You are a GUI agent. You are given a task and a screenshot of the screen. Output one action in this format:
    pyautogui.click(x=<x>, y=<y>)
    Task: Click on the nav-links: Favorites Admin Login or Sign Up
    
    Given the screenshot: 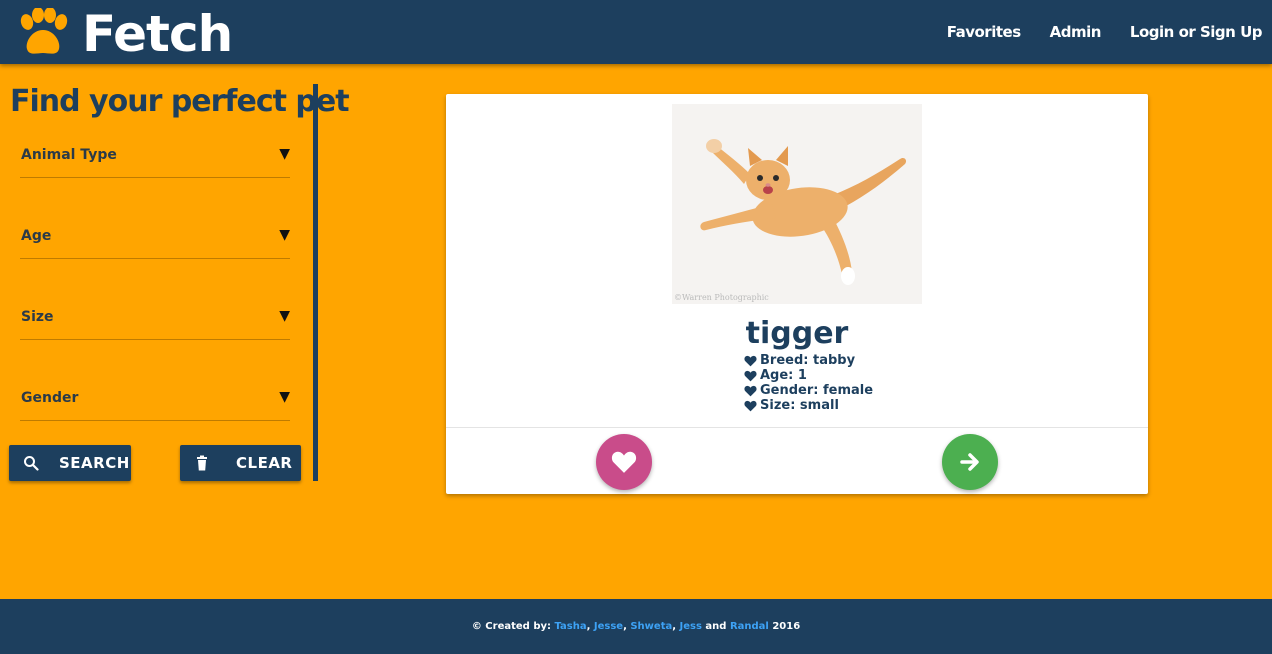 What is the action you would take?
    pyautogui.click(x=1090, y=32)
    